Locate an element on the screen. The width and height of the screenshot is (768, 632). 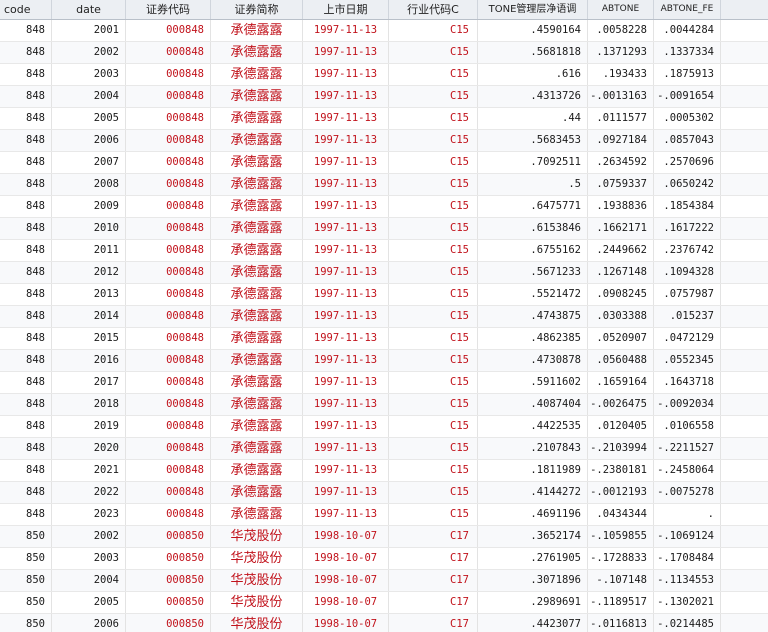
cell-tone: .5671233 is located at coordinates (533, 272).